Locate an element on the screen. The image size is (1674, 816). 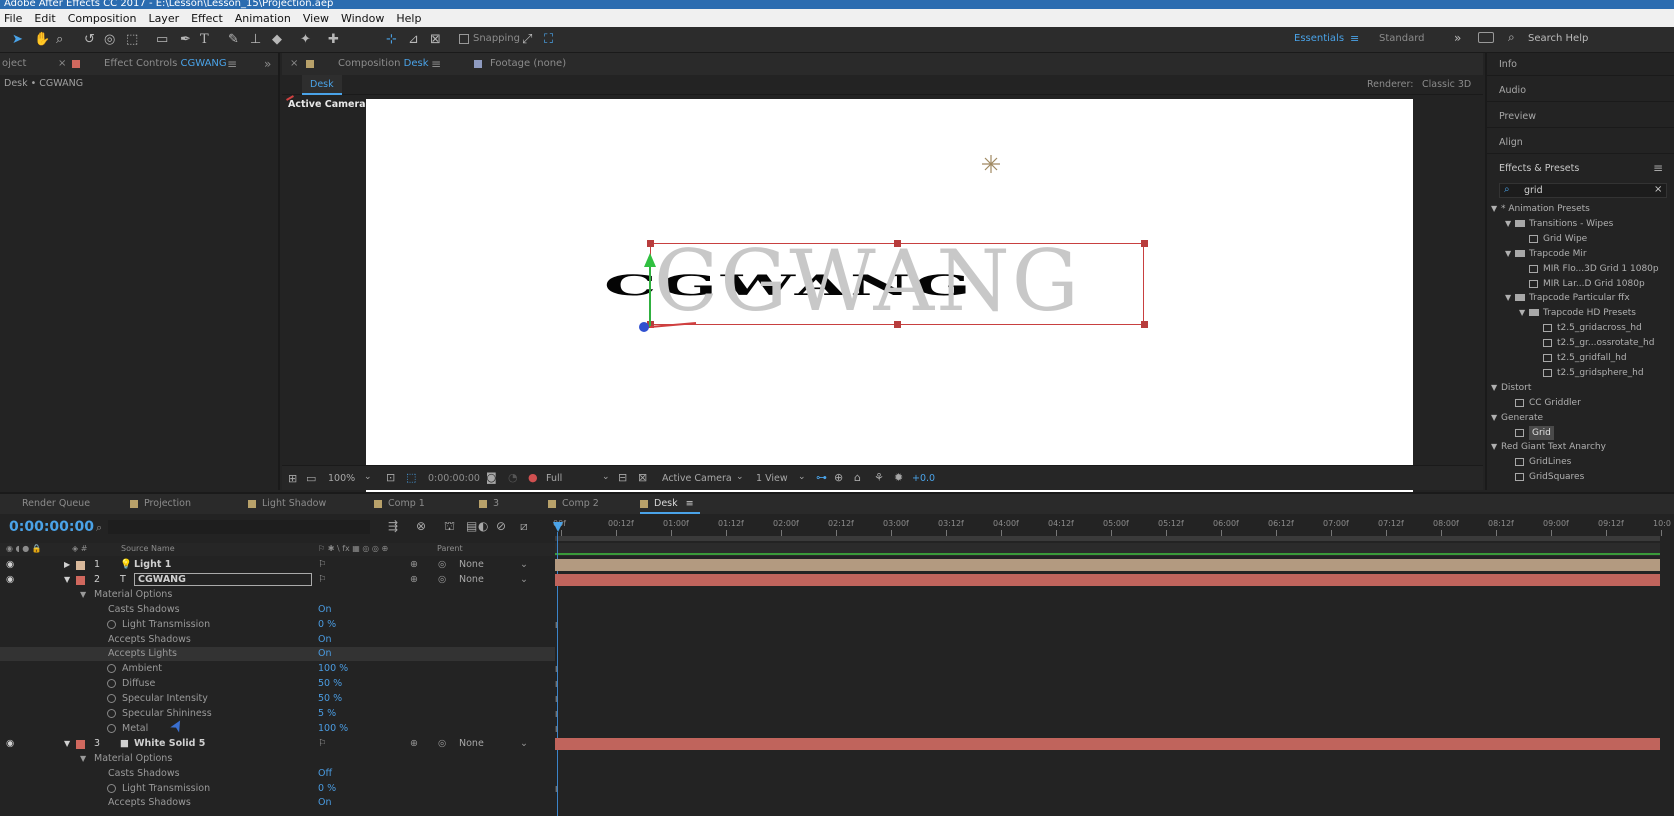
effects-tree-item: Grid Wipe is located at coordinates (1580, 239).